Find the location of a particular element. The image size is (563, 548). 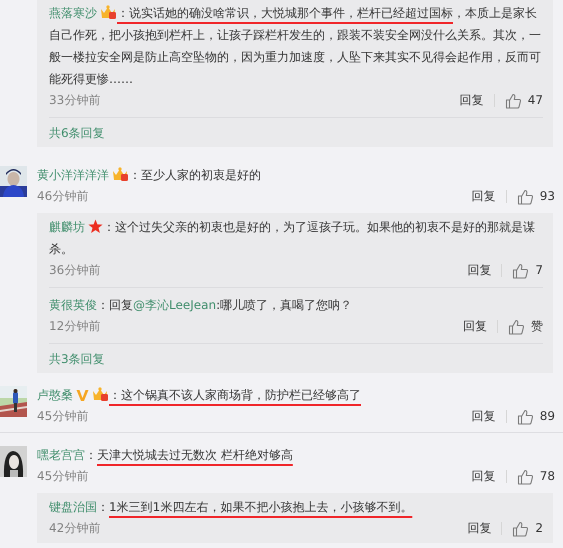

comment-text: 黄小洋洋洋洋 ：至少人家的初衷是好的 is located at coordinates (149, 175).